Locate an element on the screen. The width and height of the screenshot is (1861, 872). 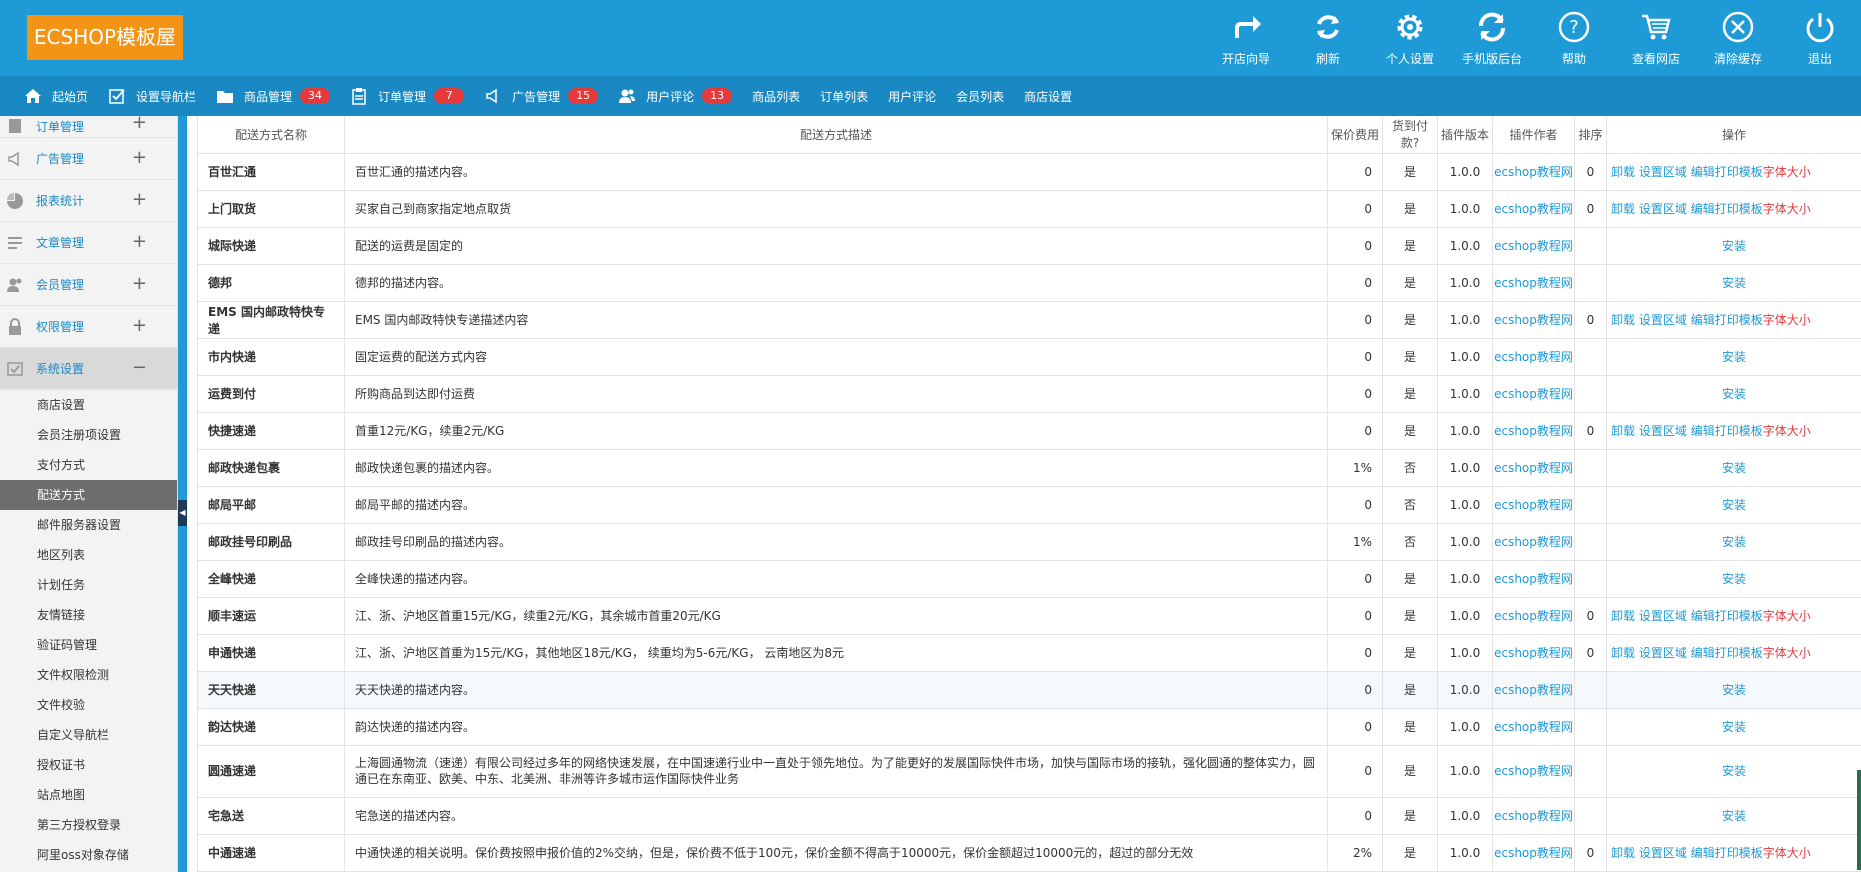
sidebar-item-sitemap: 站点地图 is located at coordinates (88, 795).